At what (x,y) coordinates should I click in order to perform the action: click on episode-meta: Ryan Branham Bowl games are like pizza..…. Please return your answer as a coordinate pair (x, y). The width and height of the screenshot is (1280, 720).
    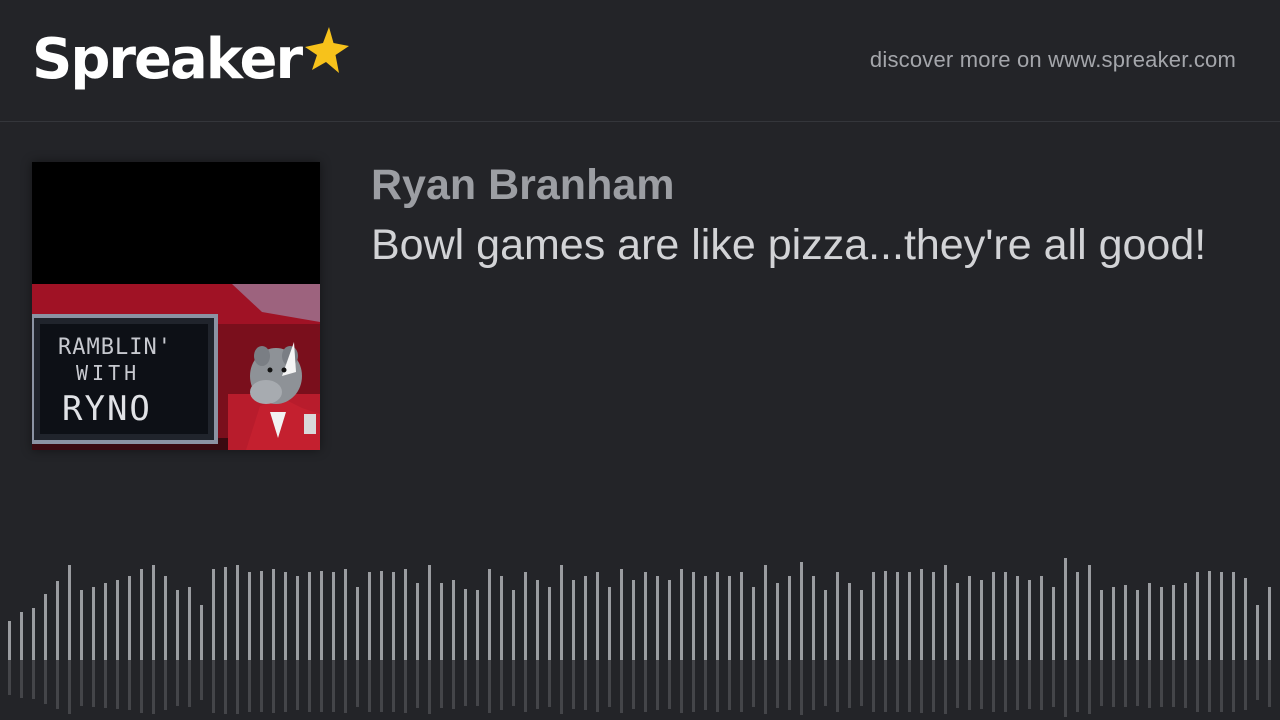
    Looking at the image, I should click on (801, 216).